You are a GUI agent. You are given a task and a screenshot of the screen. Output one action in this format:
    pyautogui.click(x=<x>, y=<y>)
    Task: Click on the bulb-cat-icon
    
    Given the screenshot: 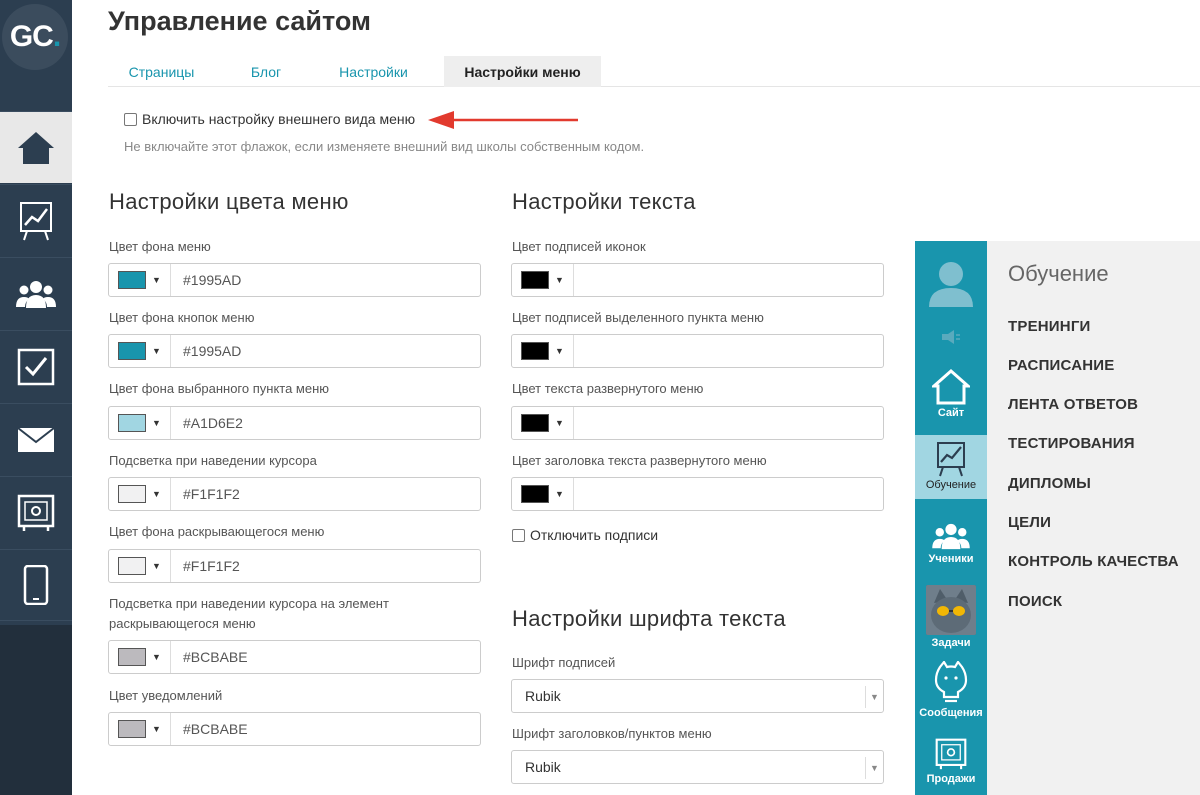 What is the action you would take?
    pyautogui.click(x=951, y=682)
    